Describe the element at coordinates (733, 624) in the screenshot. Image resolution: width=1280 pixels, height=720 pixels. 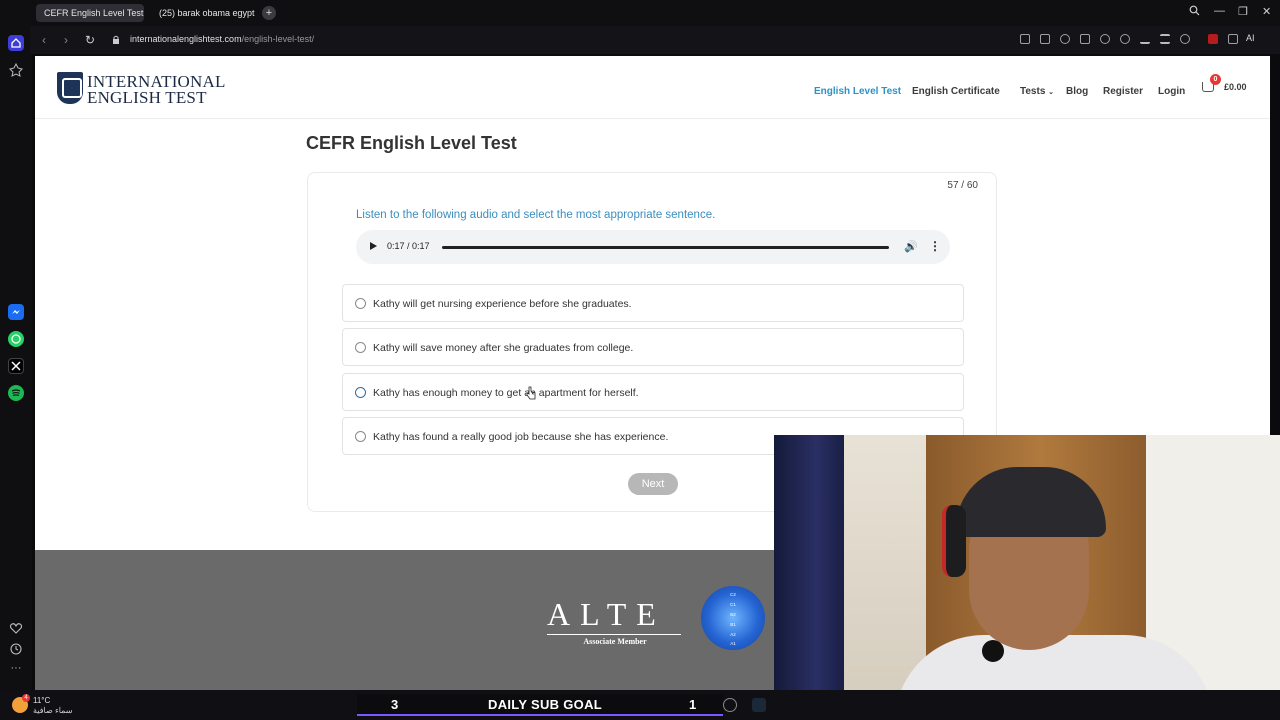
I see `cefr-level: B1` at that location.